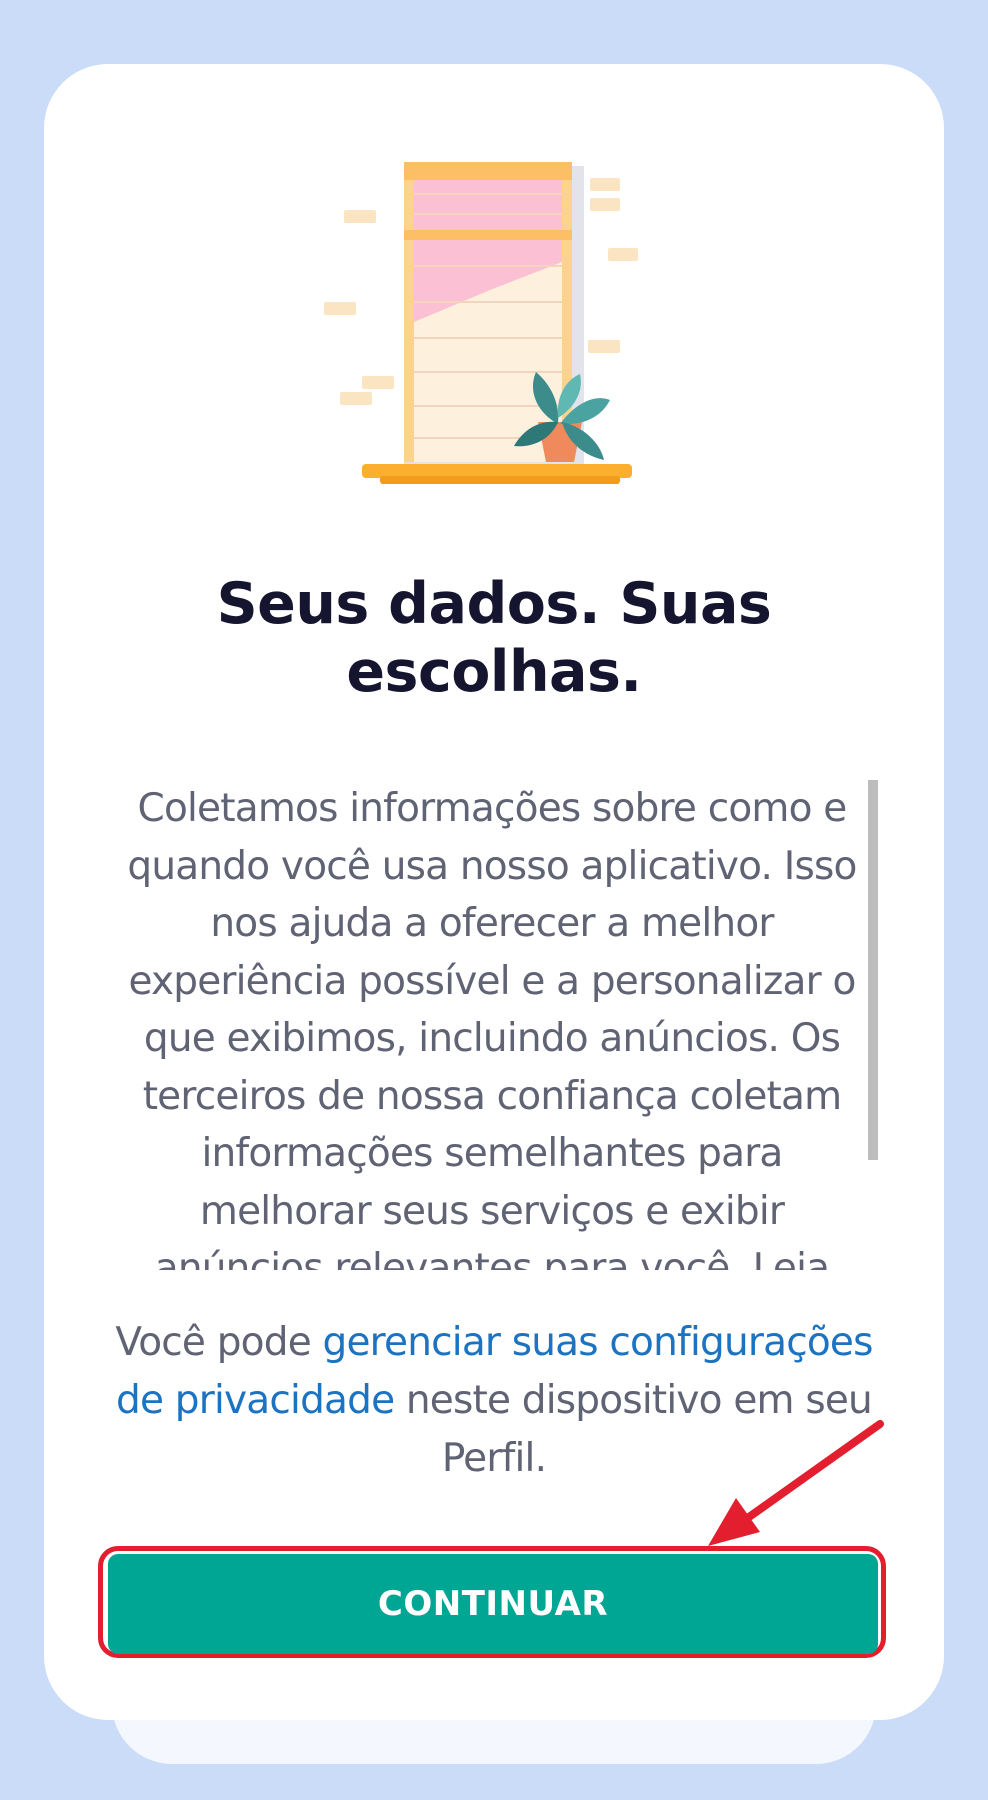 Image resolution: width=988 pixels, height=1800 pixels. I want to click on window-illustration, so click(481, 323).